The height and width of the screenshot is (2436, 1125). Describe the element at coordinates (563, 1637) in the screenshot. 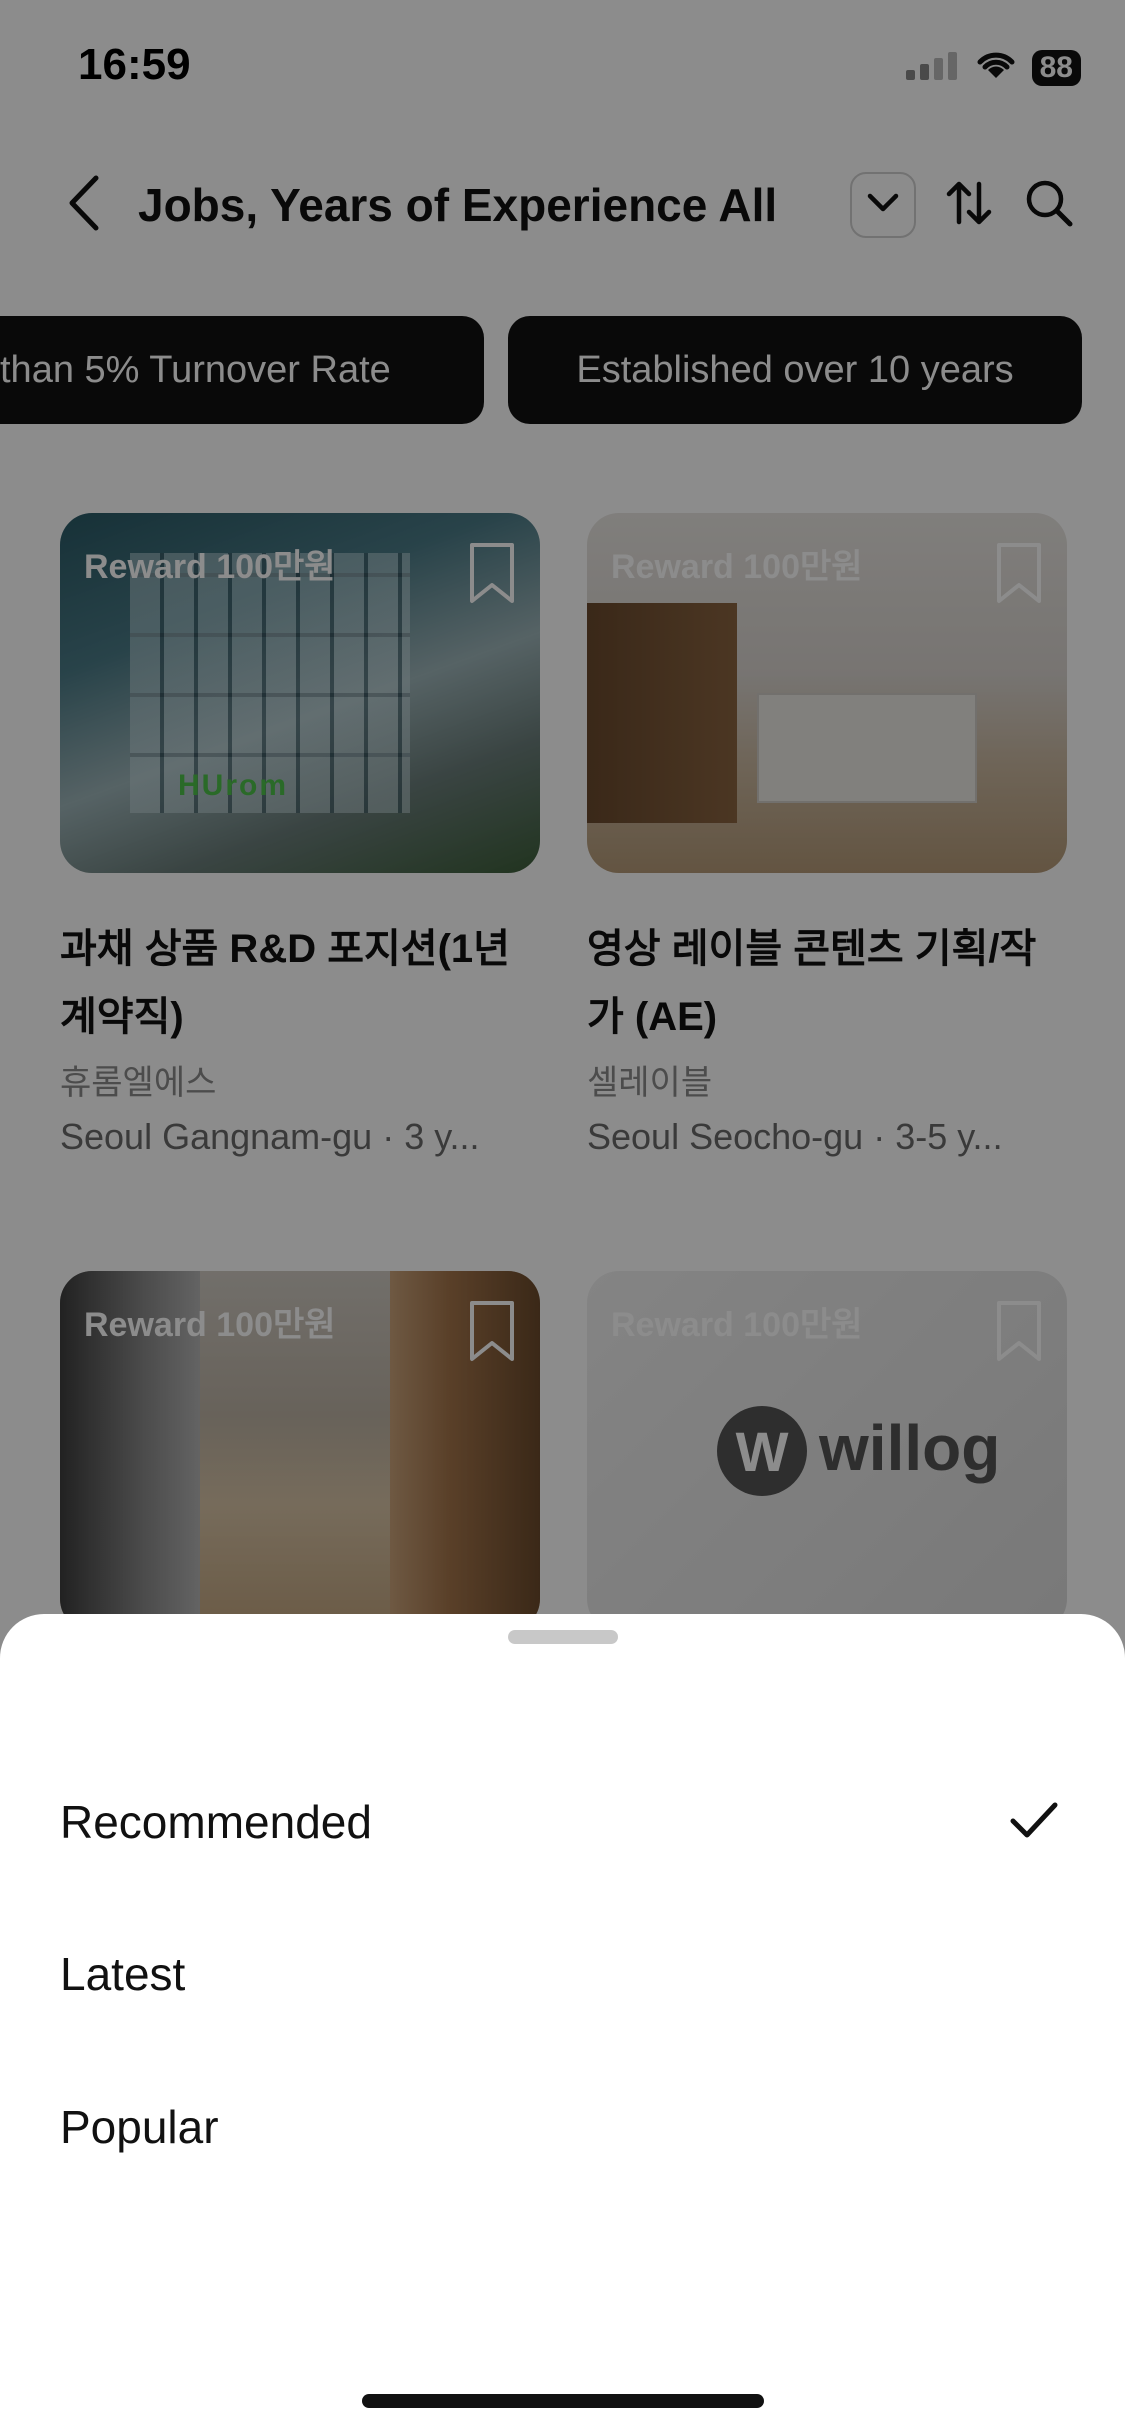

I see `sheet-drag-handle` at that location.